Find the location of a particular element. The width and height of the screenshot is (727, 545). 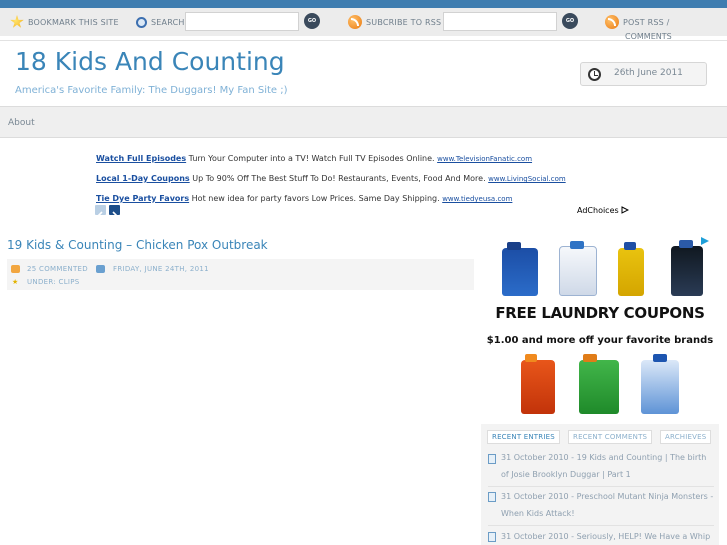

all-bottle-icon is located at coordinates (631, 269).